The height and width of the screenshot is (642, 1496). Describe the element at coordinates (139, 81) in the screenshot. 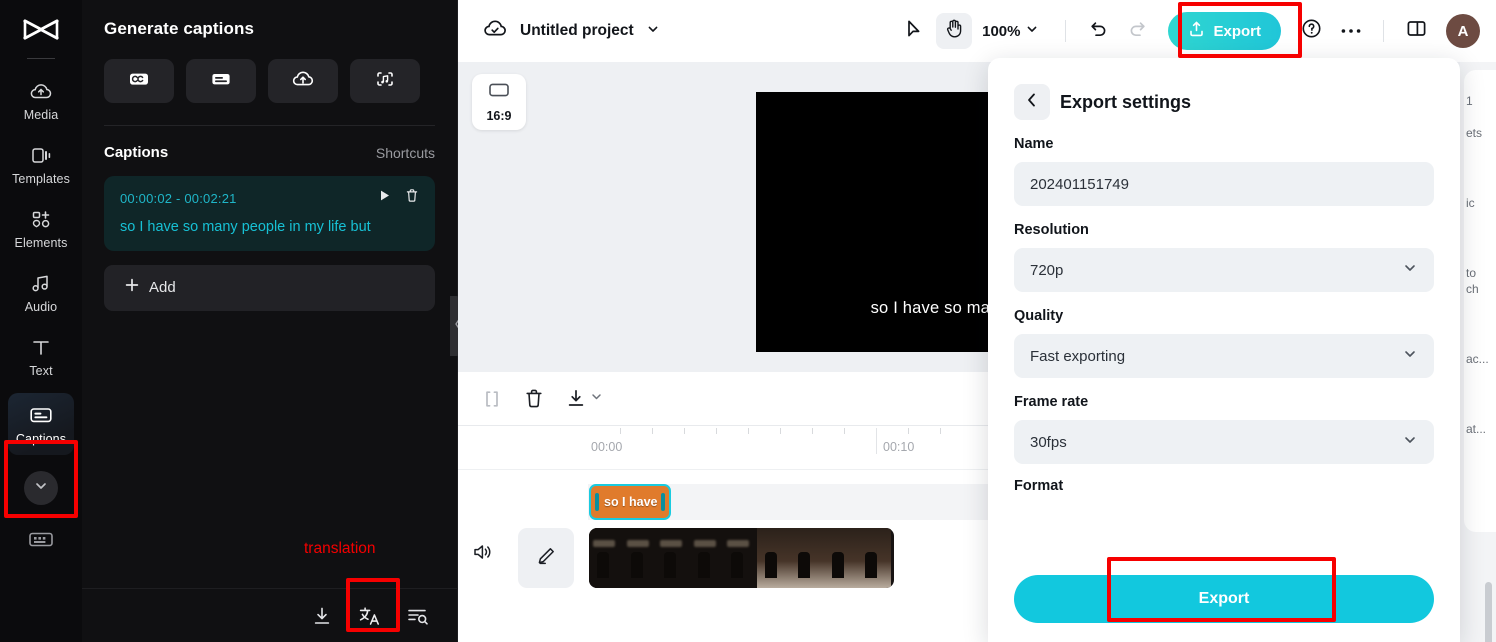

I see `auto-captions-button` at that location.